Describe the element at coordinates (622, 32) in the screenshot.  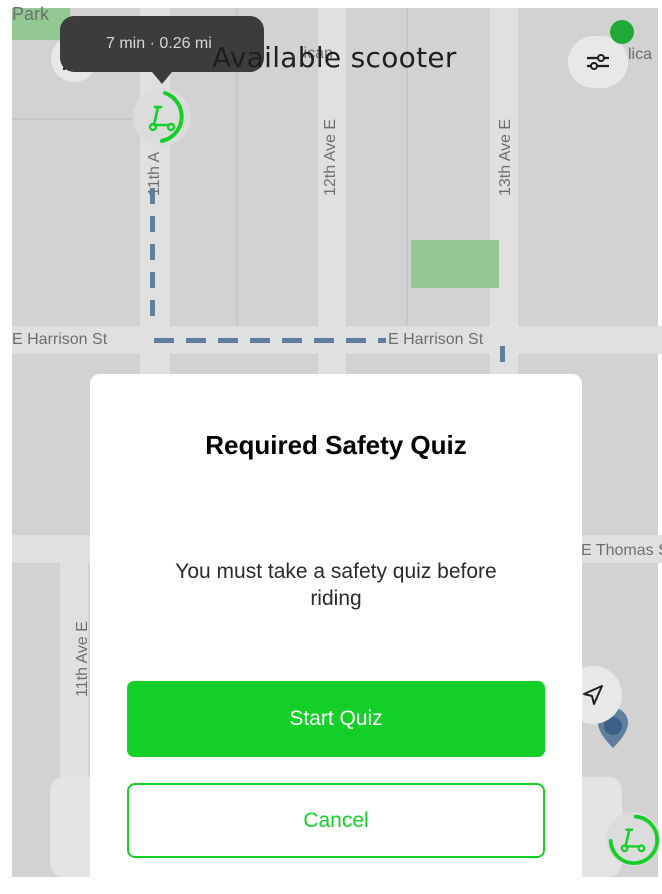
I see `filter-status-dot` at that location.